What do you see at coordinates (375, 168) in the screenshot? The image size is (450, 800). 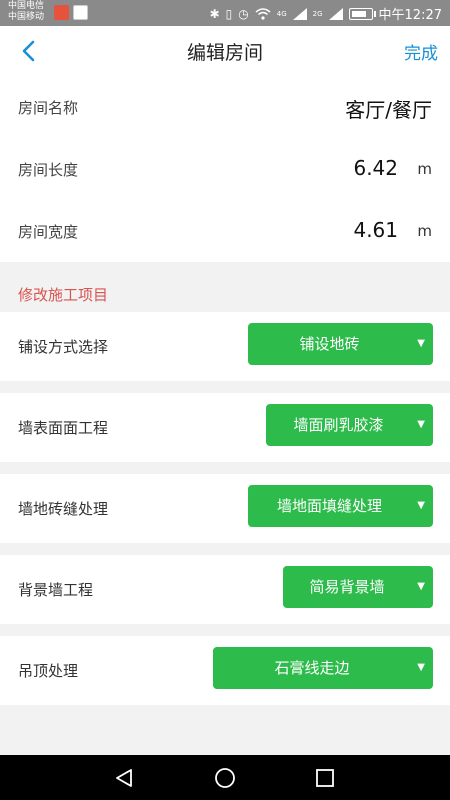 I see `room-length-value: 6.42` at bounding box center [375, 168].